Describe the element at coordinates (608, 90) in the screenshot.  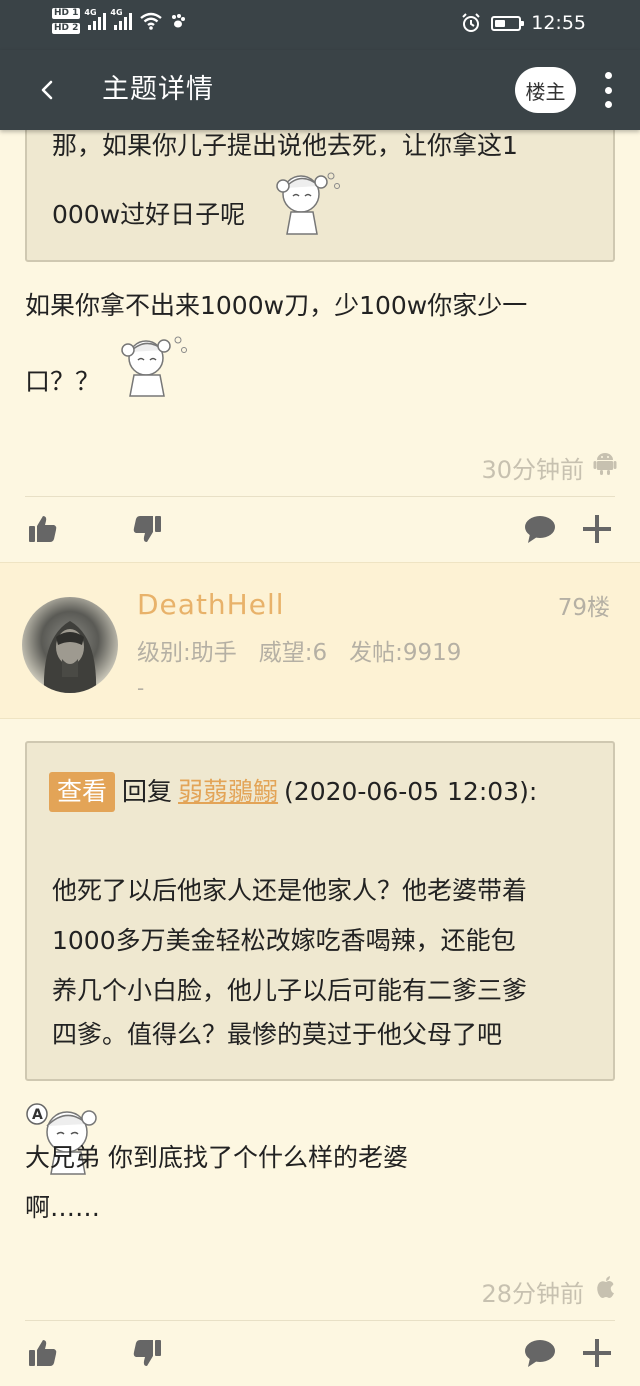
I see `more-menu-button` at that location.